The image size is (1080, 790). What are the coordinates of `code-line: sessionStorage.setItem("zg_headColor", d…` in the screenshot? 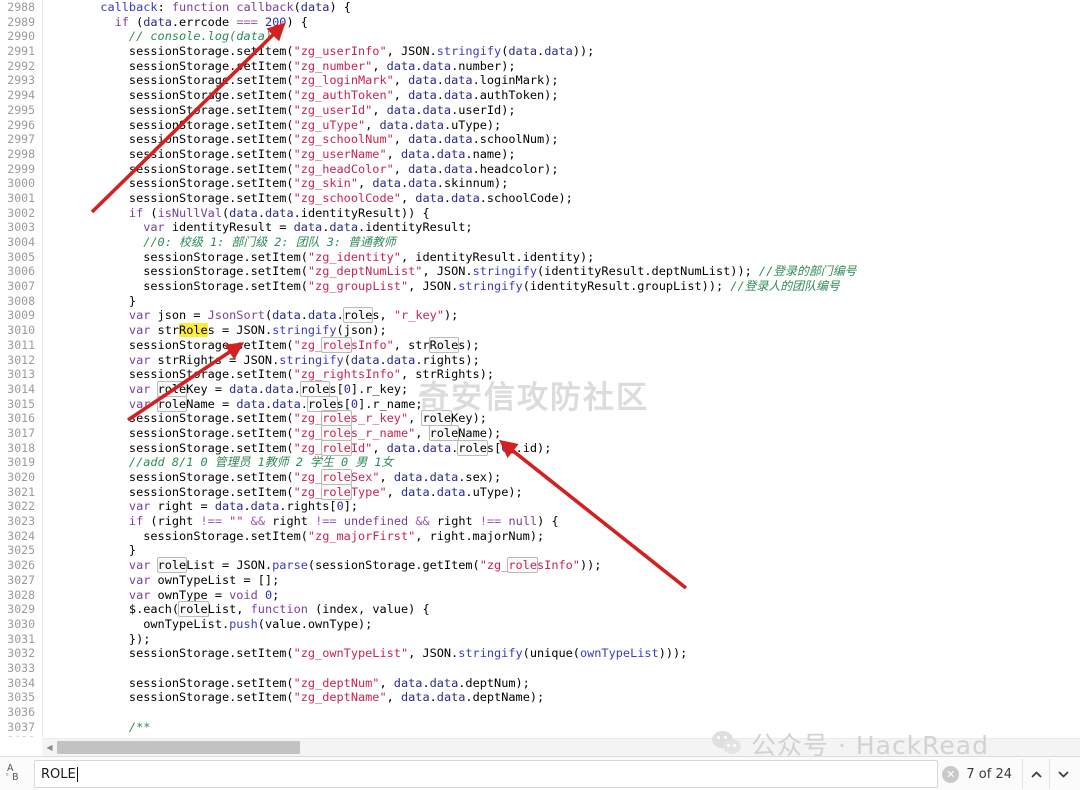 It's located at (561, 169).